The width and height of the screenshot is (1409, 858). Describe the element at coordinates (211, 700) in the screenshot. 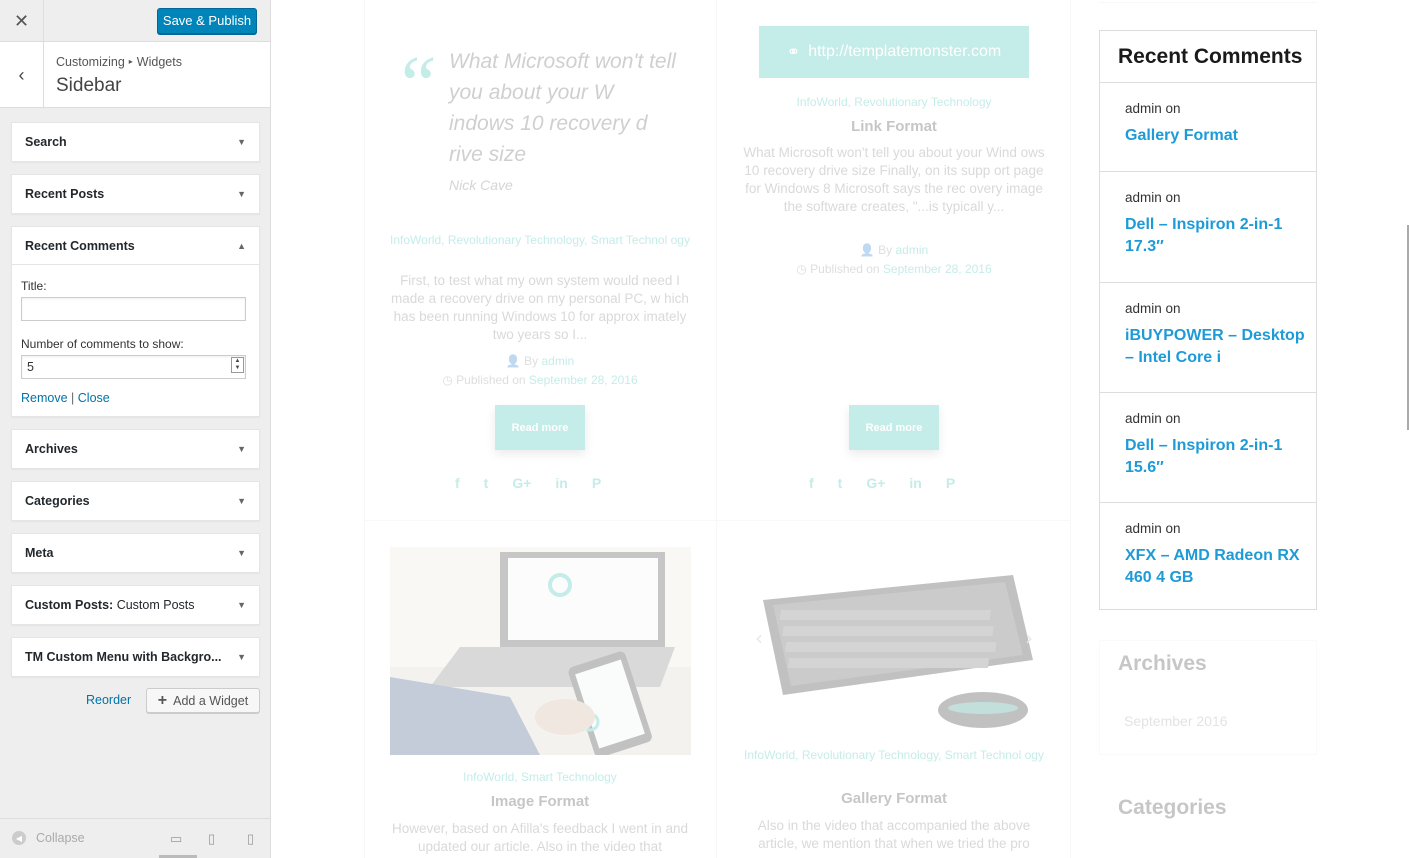

I see `add-widget-label: Add a Widget` at that location.